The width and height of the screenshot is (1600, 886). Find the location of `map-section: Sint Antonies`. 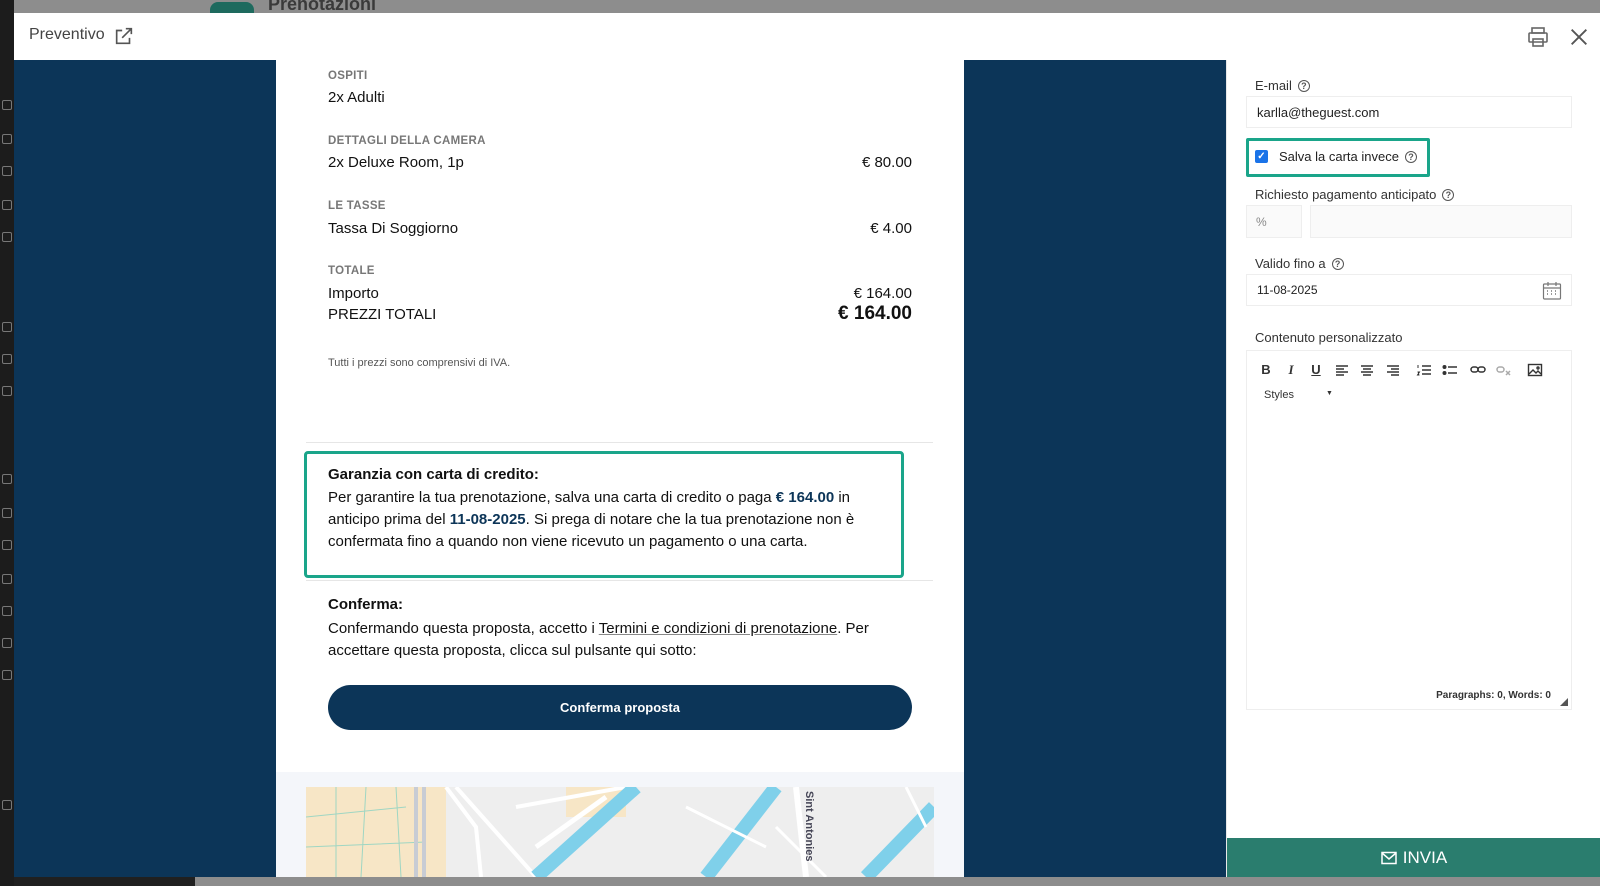

map-section: Sint Antonies is located at coordinates (620, 824).